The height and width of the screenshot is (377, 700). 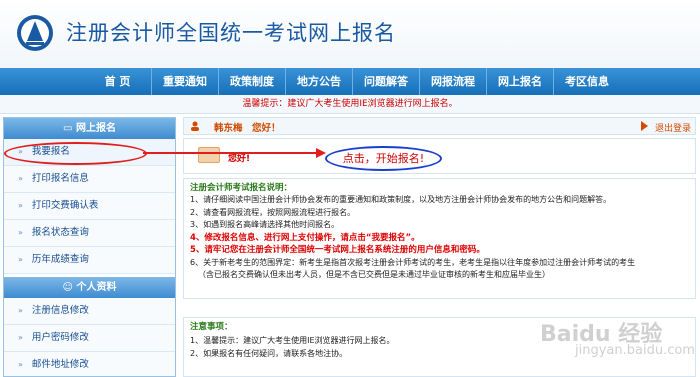 What do you see at coordinates (117, 81) in the screenshot?
I see `nav-home: 首 页` at bounding box center [117, 81].